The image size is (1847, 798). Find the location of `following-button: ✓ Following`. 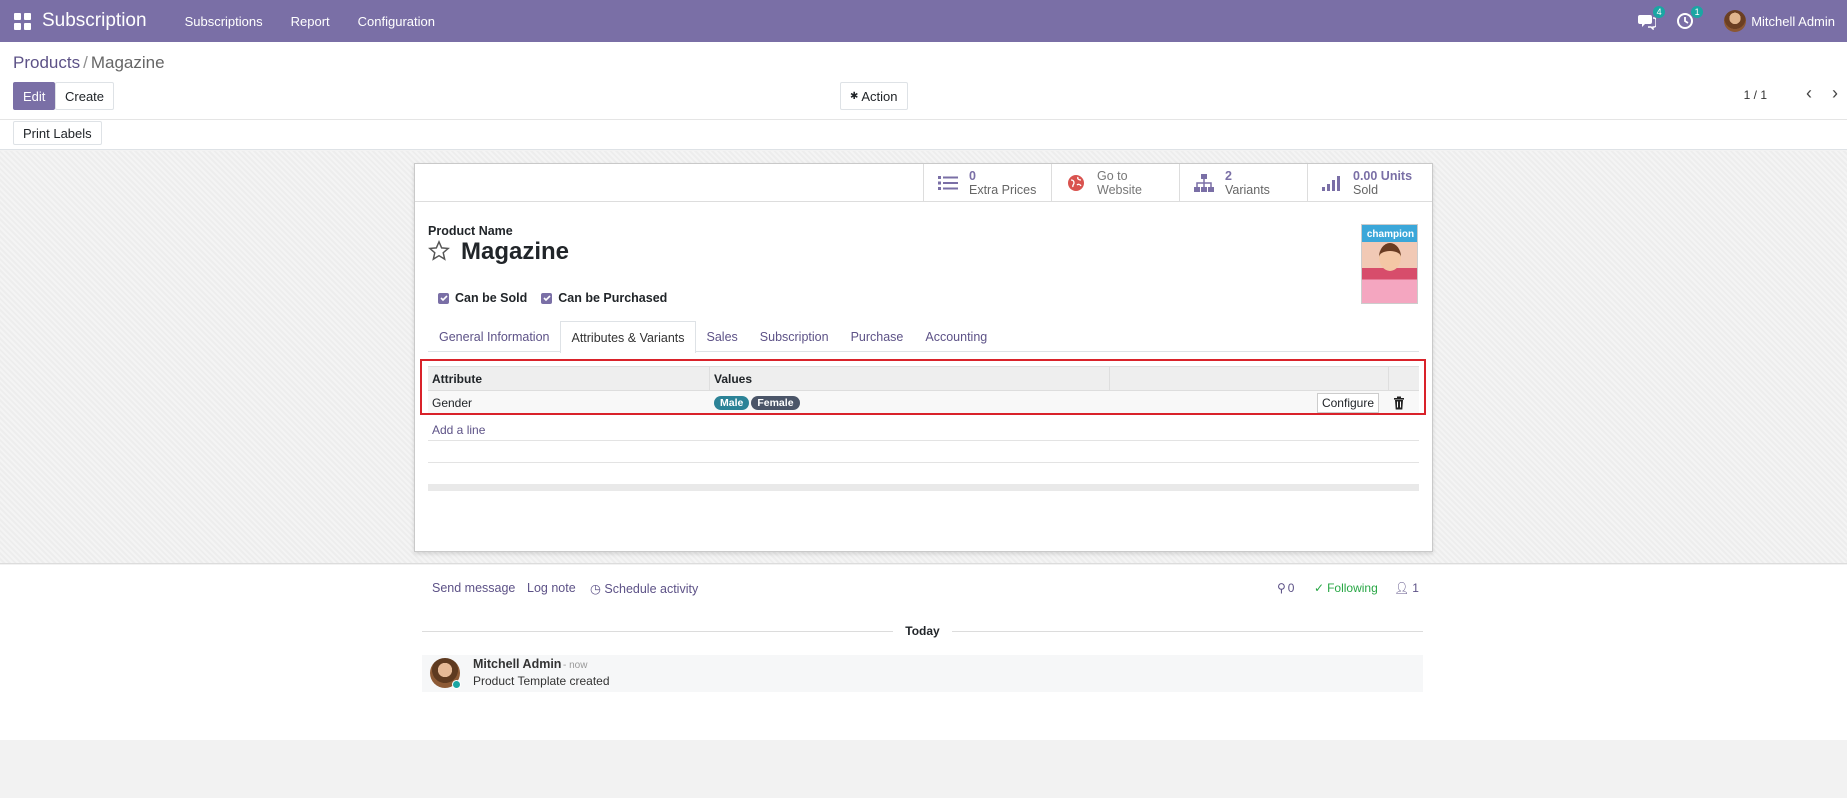

following-button: ✓ Following is located at coordinates (1346, 588).